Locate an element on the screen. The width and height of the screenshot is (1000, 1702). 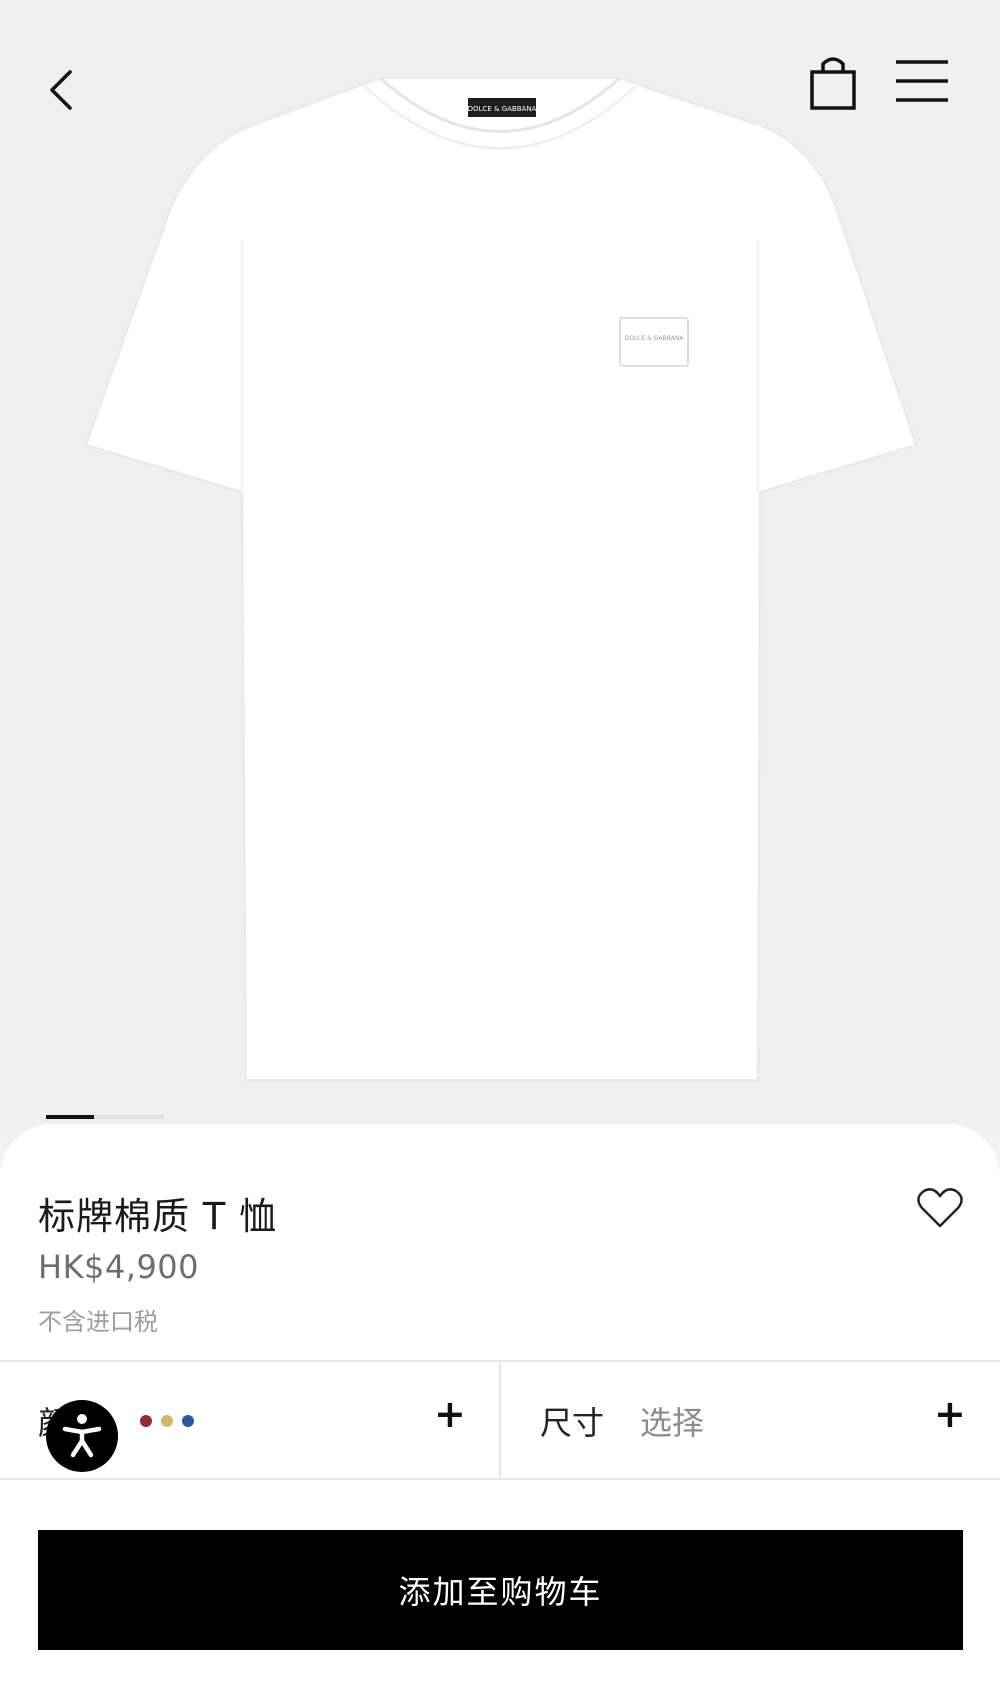
color-expand-icon: + is located at coordinates (450, 1414).